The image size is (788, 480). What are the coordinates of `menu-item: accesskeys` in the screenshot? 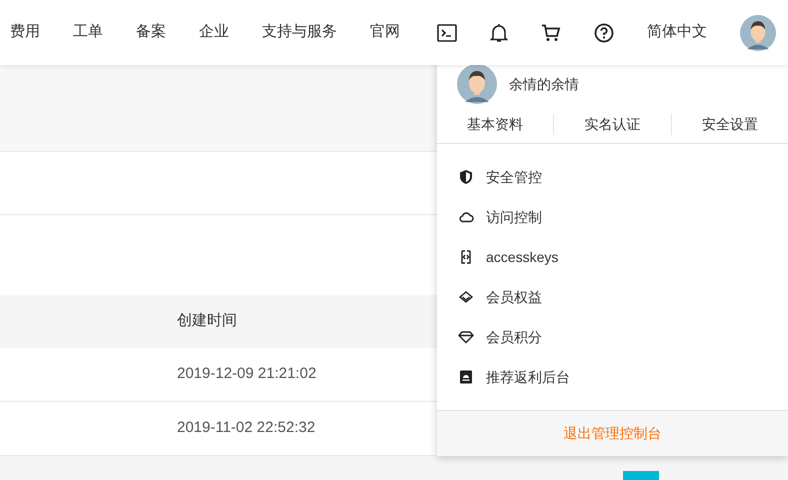 It's located at (612, 257).